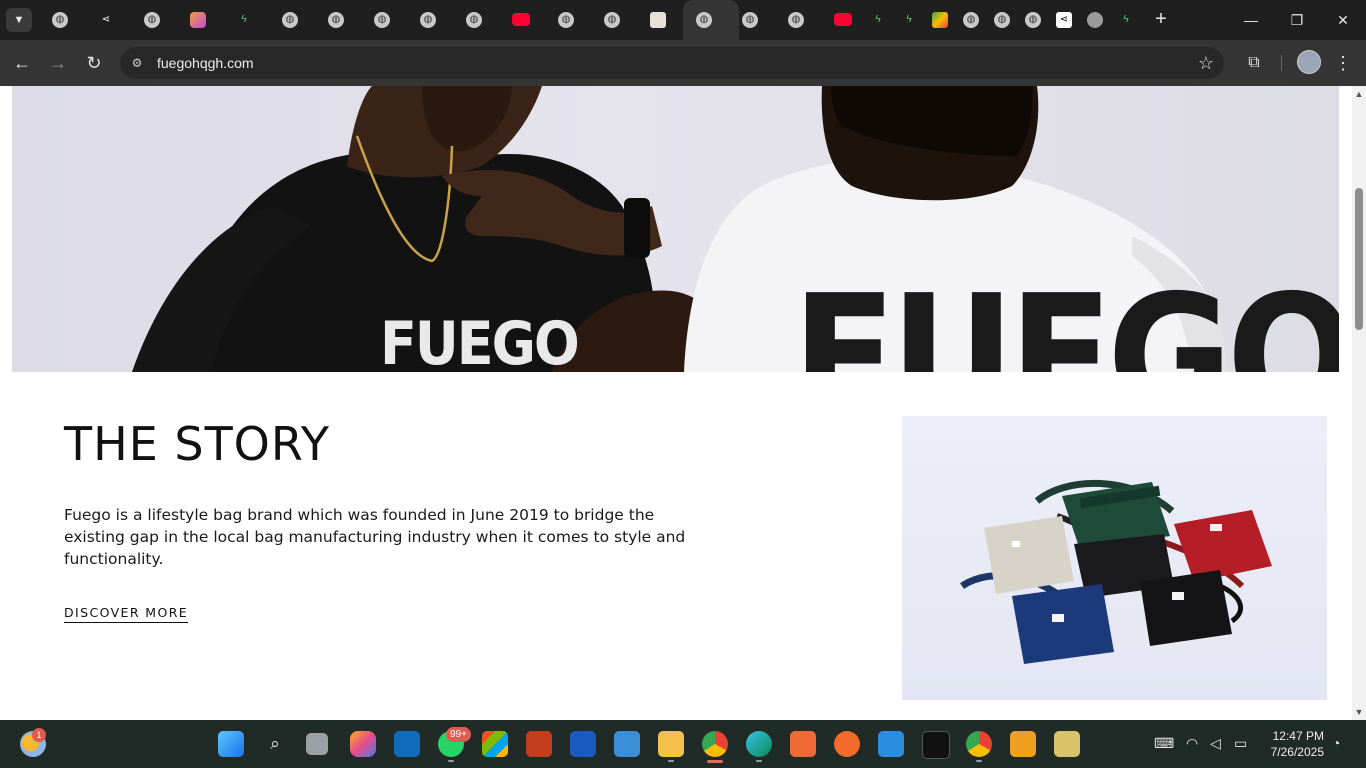 The width and height of the screenshot is (1366, 768). What do you see at coordinates (1116, 571) in the screenshot?
I see `bags-photo-illustration` at bounding box center [1116, 571].